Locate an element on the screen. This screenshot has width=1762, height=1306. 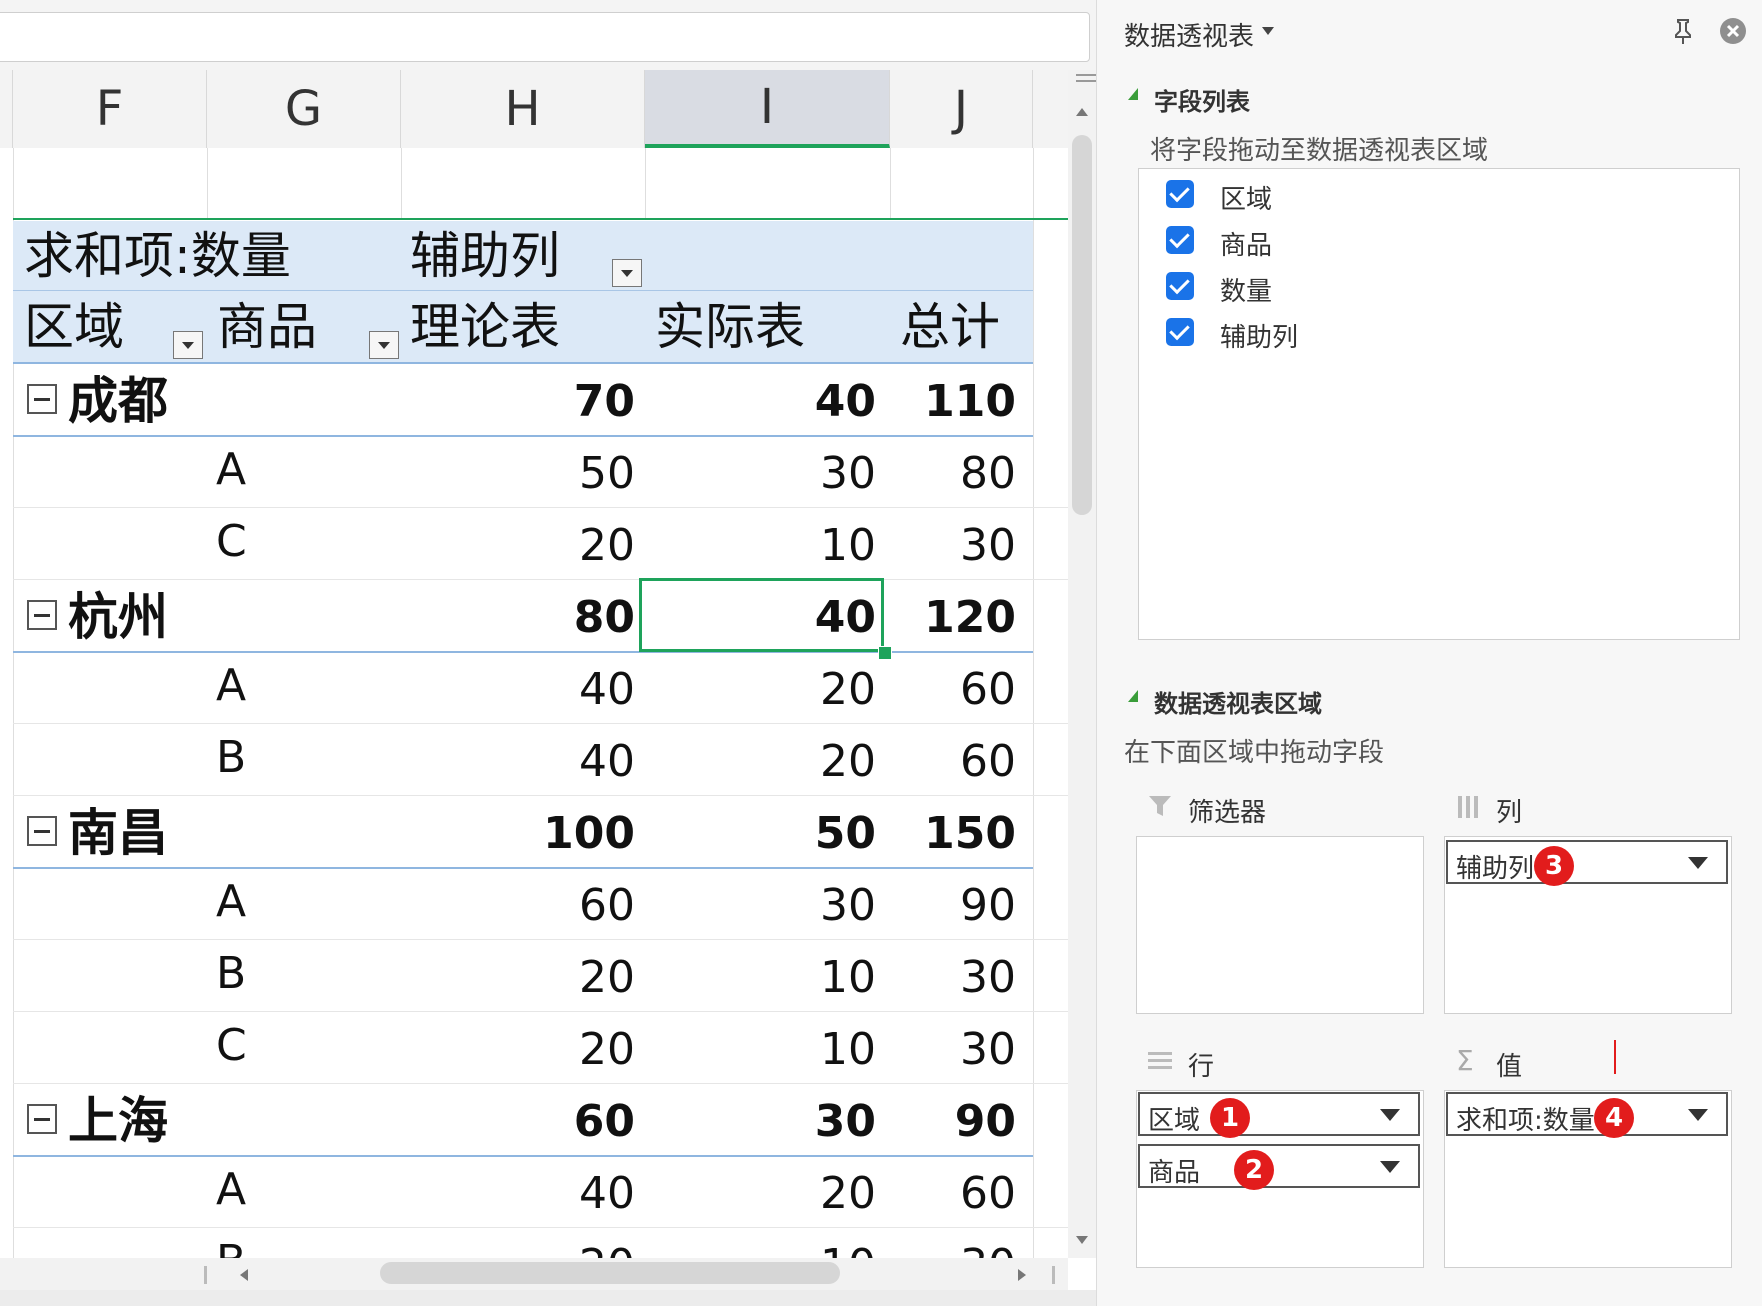
column-header-h: H is located at coordinates (523, 109).